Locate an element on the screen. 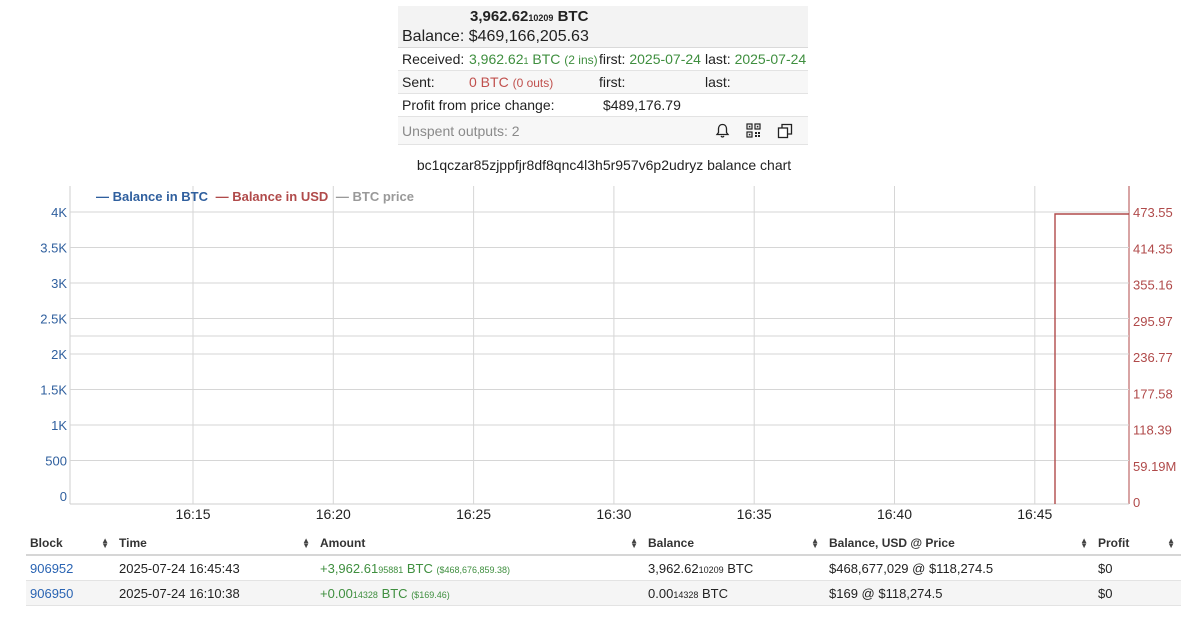  y-left-tick-label: 500 is located at coordinates (56, 461).